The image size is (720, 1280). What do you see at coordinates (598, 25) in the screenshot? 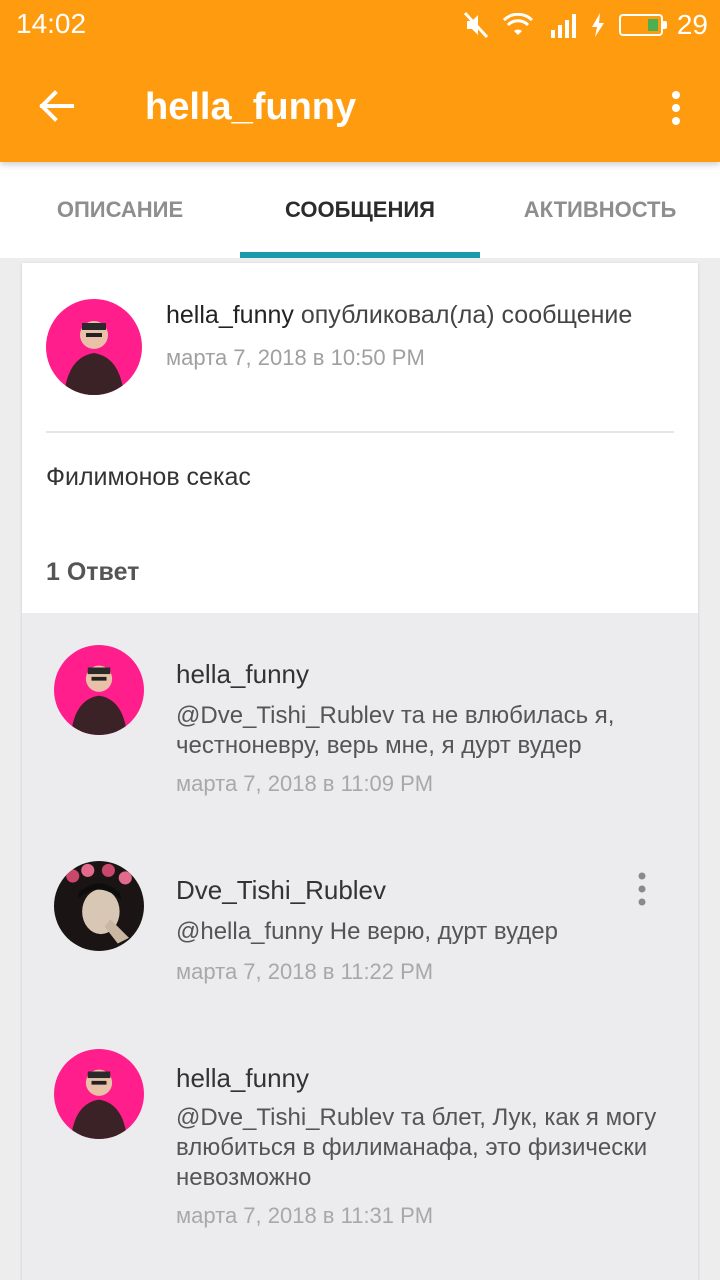
I see `charging-icon` at bounding box center [598, 25].